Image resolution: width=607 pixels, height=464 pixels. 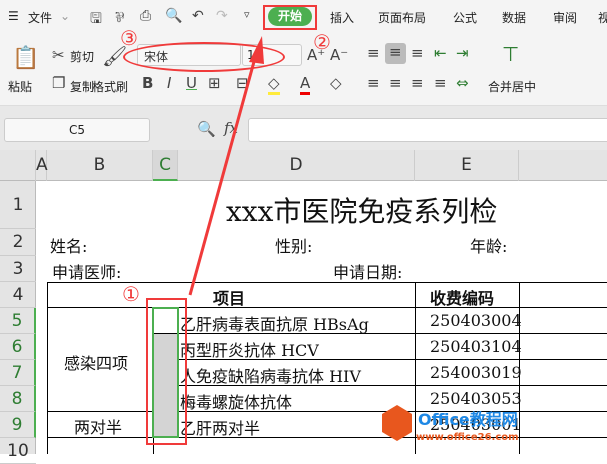 I want to click on annotation-arrow, so click(x=226, y=166).